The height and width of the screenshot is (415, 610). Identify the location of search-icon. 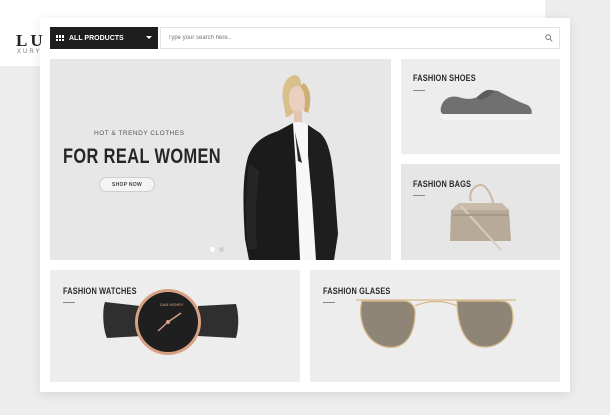
(549, 38).